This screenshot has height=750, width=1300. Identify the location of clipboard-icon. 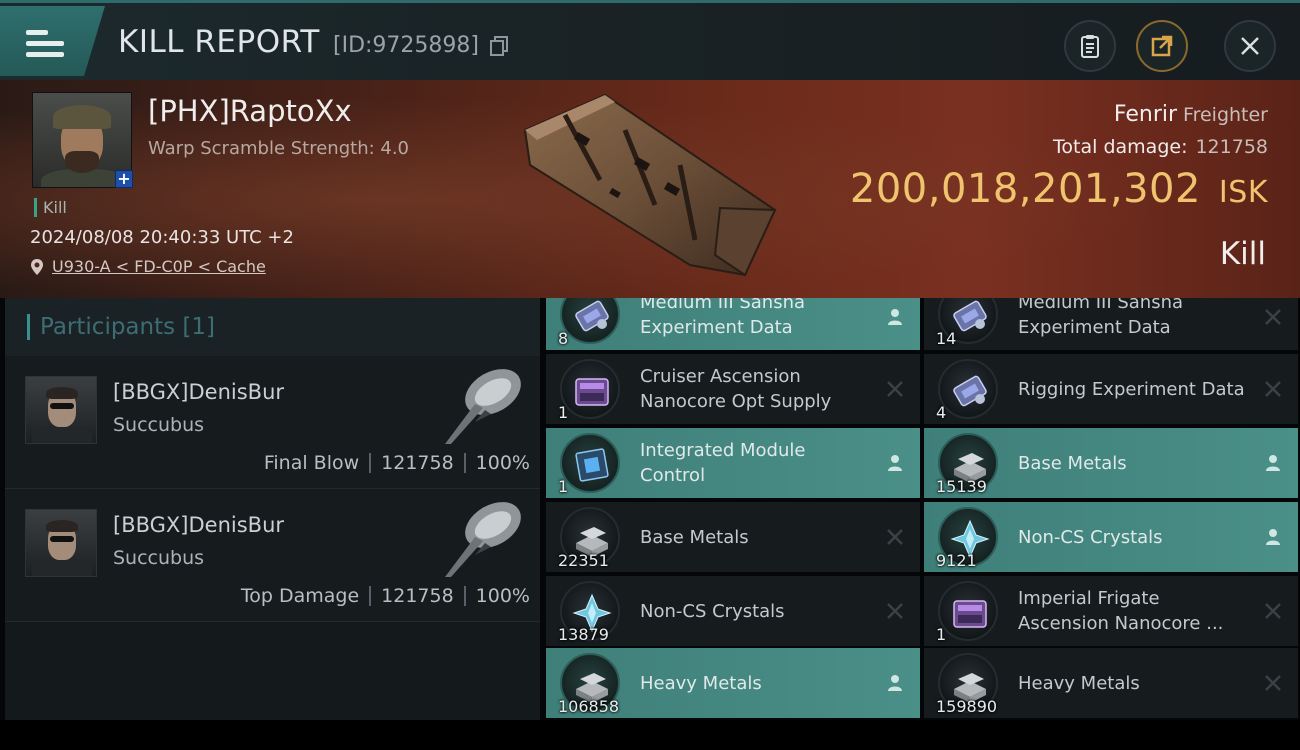
(1090, 46).